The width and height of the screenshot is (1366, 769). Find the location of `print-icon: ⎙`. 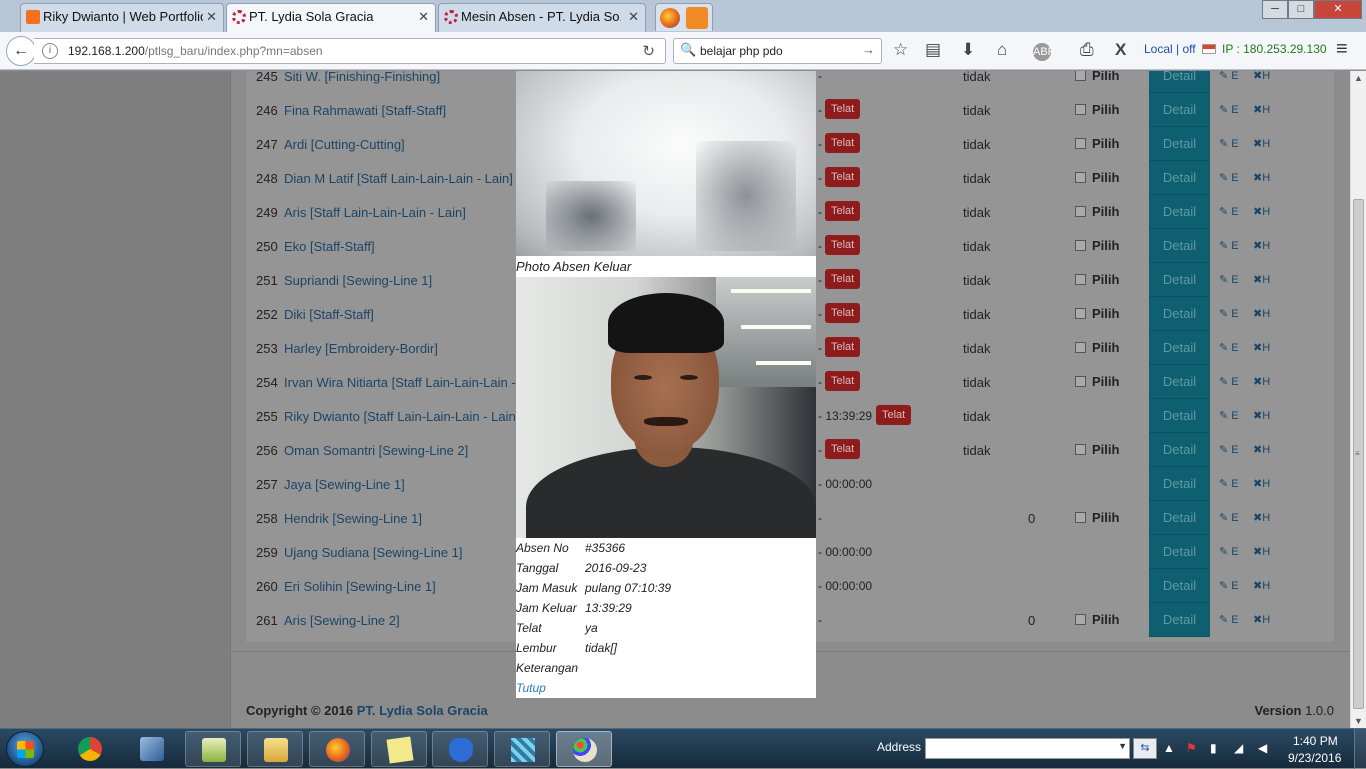

print-icon: ⎙ is located at coordinates (1087, 50).